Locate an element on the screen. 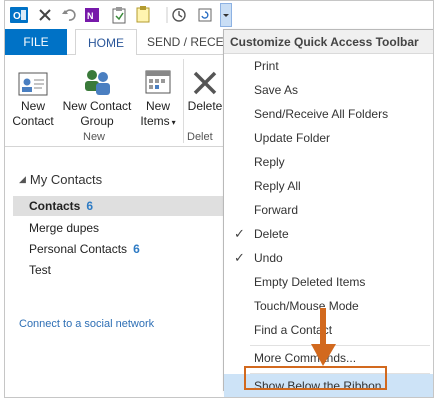  delete-label: Delete is located at coordinates (205, 106).